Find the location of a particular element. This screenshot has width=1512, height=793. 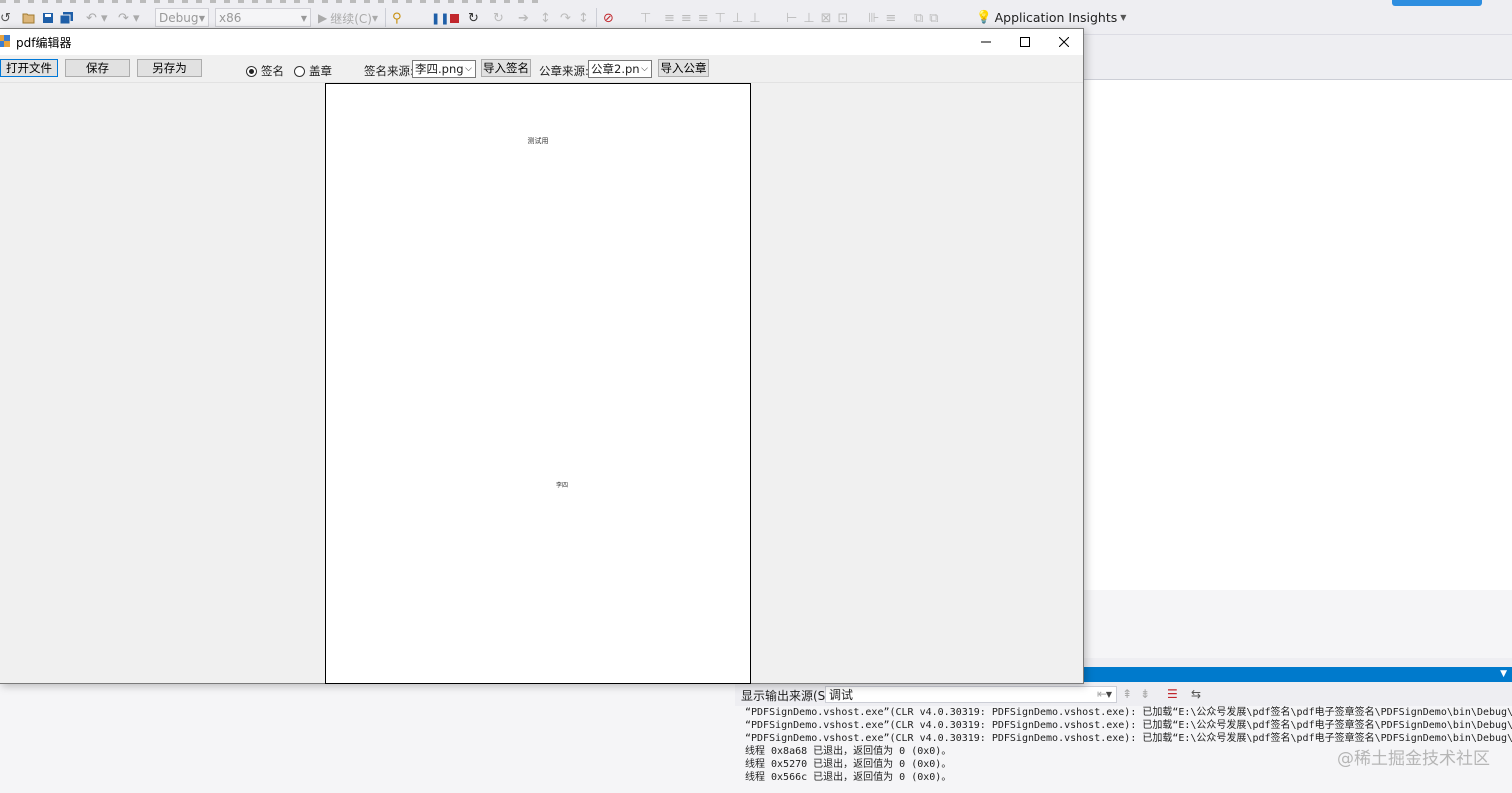

lightbulb-icon: 💡 is located at coordinates (984, 16).